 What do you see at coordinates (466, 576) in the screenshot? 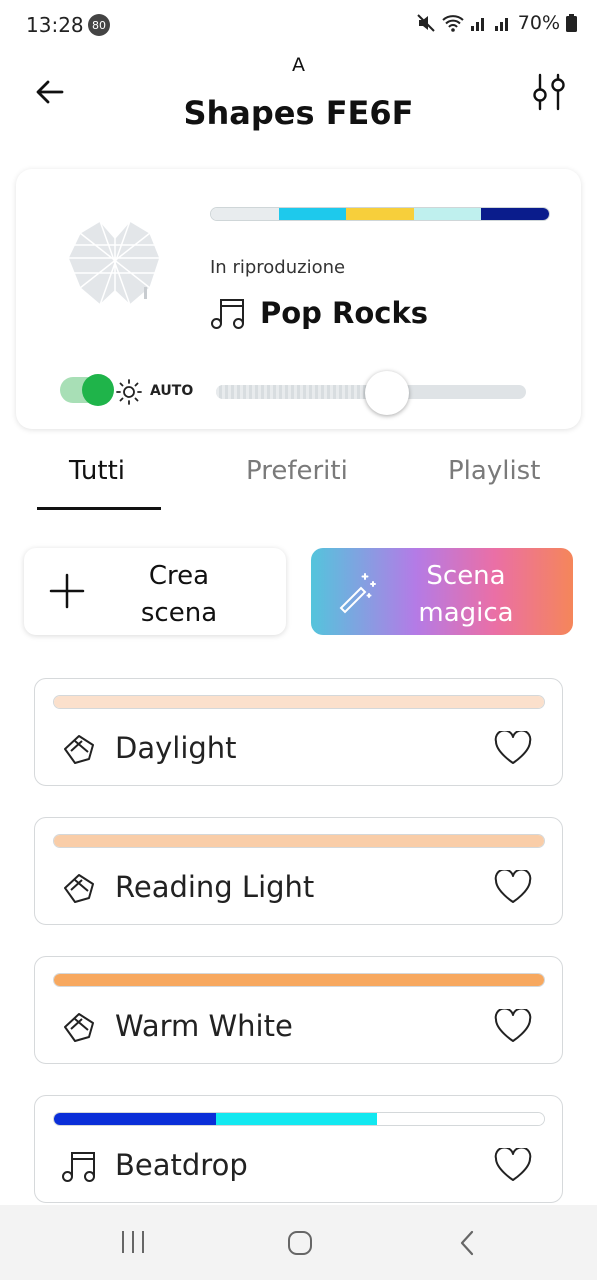
I see `magic-scene-label-line1: Scena` at bounding box center [466, 576].